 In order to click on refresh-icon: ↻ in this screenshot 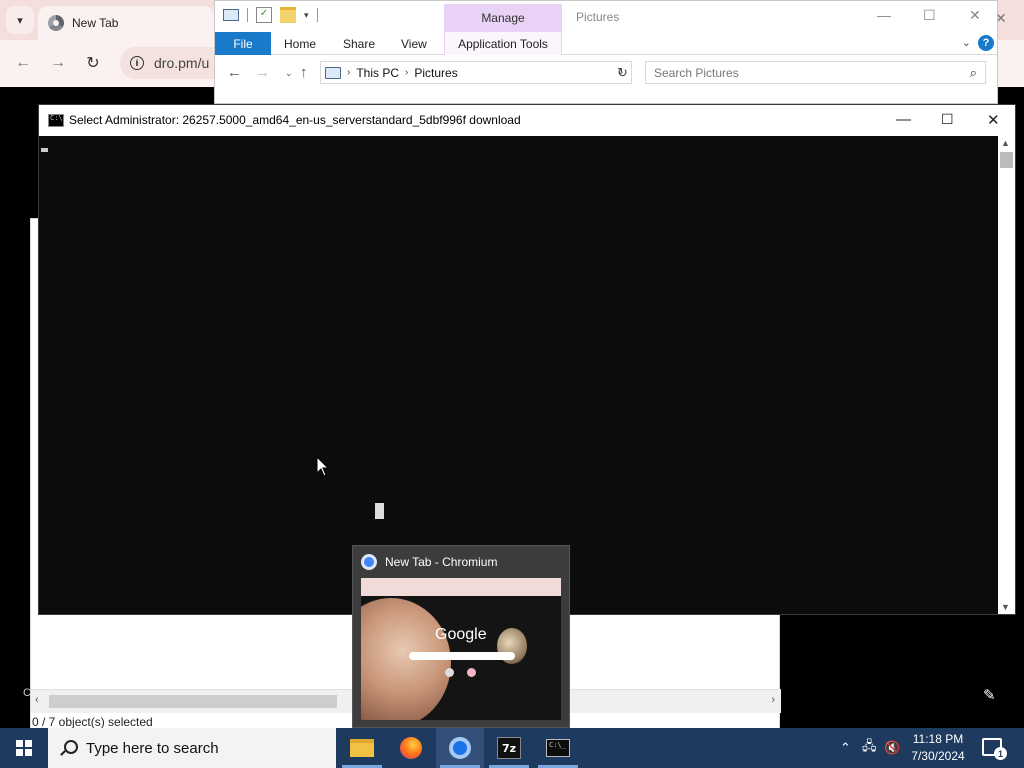, I will do `click(622, 73)`.